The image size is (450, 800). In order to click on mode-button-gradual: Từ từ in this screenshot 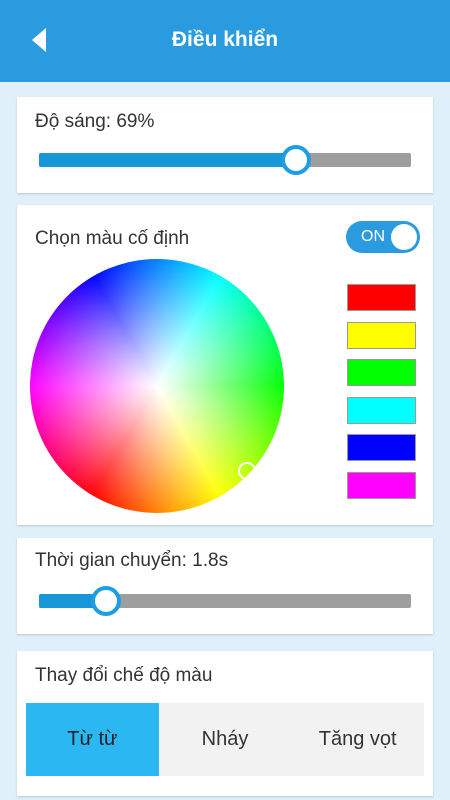, I will do `click(92, 739)`.